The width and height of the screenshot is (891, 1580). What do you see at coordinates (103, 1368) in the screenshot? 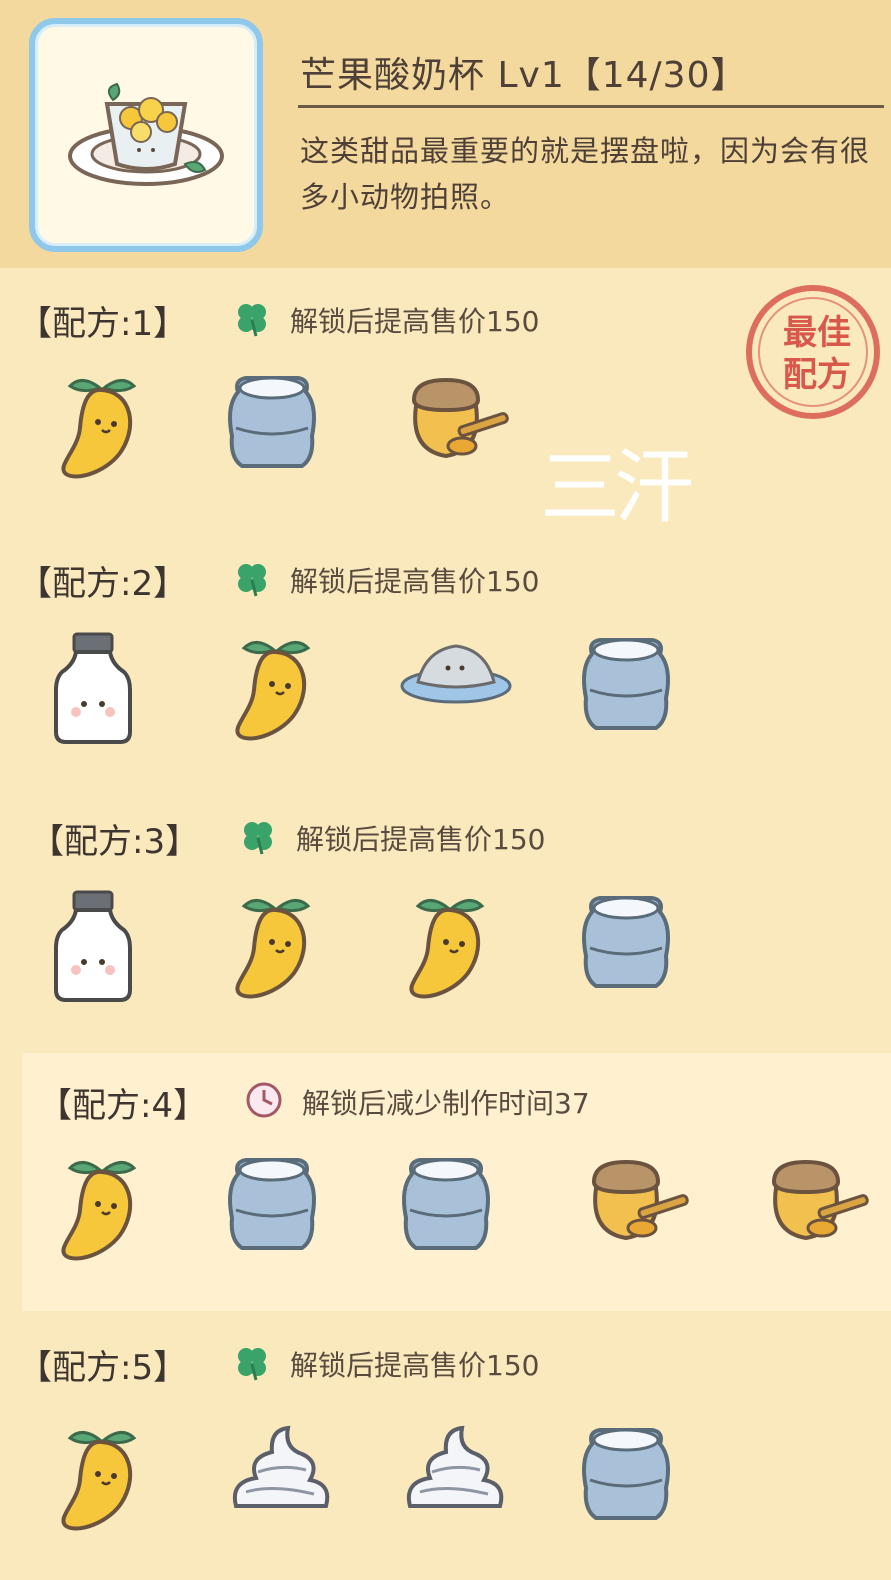
I see `recipe-label: 【配方:5】` at bounding box center [103, 1368].